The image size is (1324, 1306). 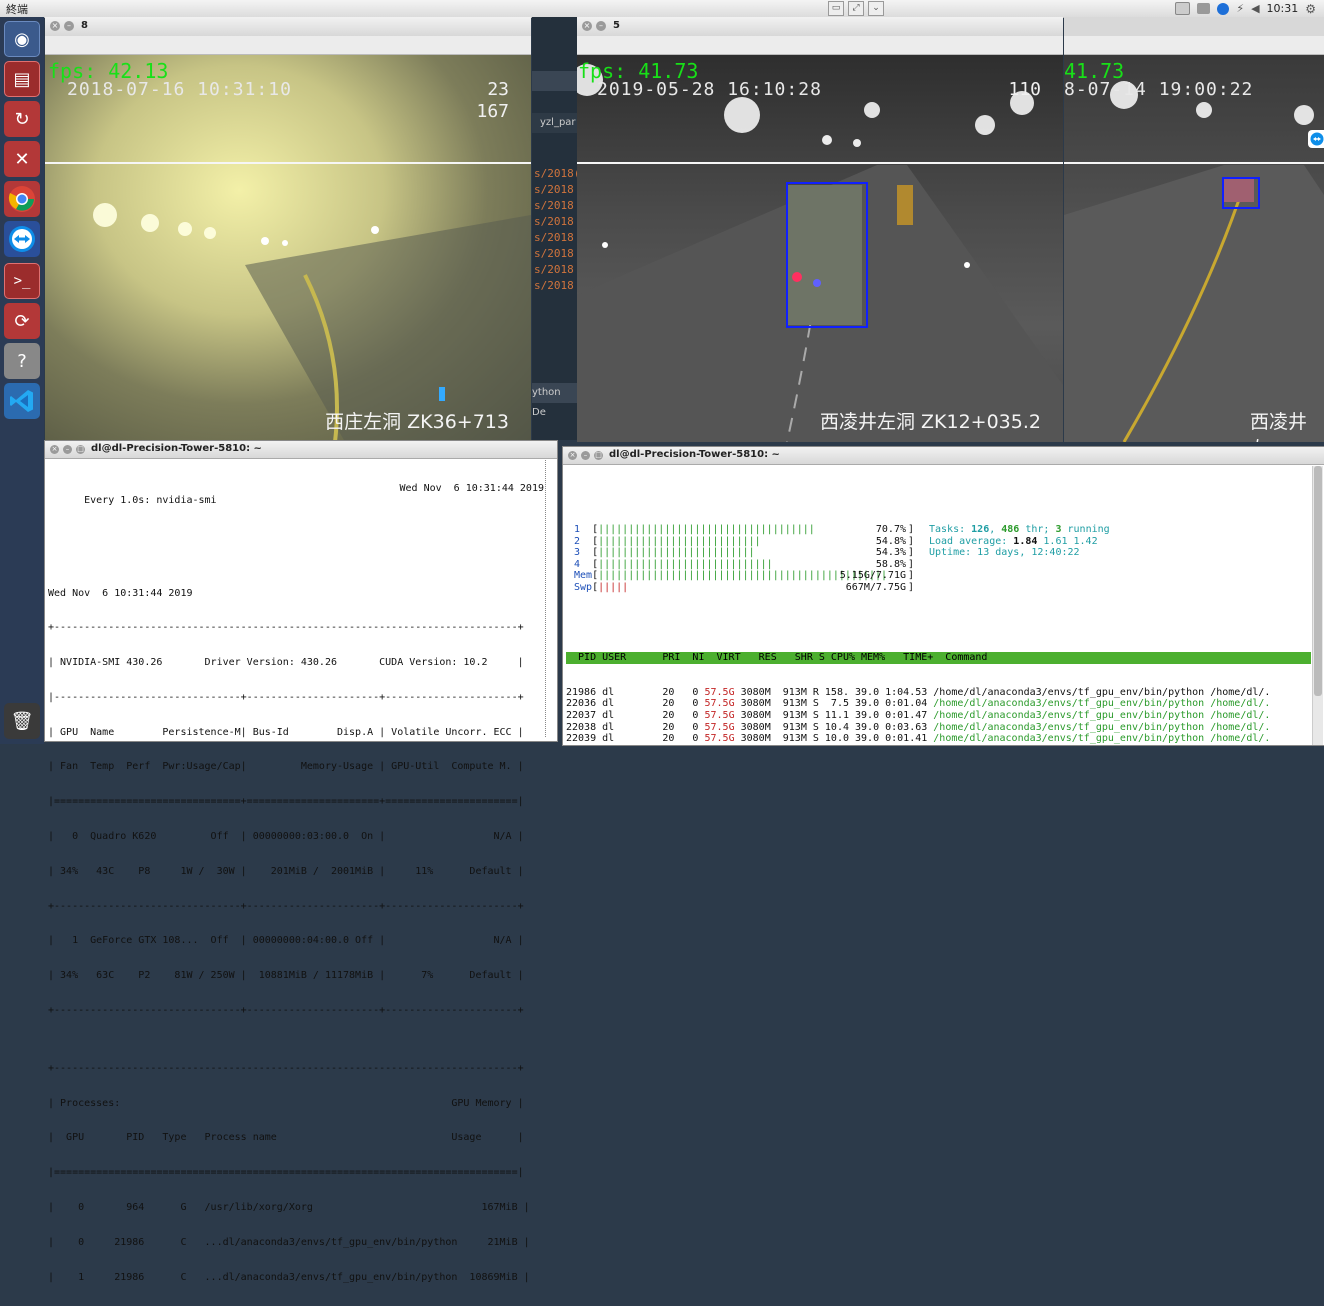 I want to click on bracket: ], so click(x=911, y=588).